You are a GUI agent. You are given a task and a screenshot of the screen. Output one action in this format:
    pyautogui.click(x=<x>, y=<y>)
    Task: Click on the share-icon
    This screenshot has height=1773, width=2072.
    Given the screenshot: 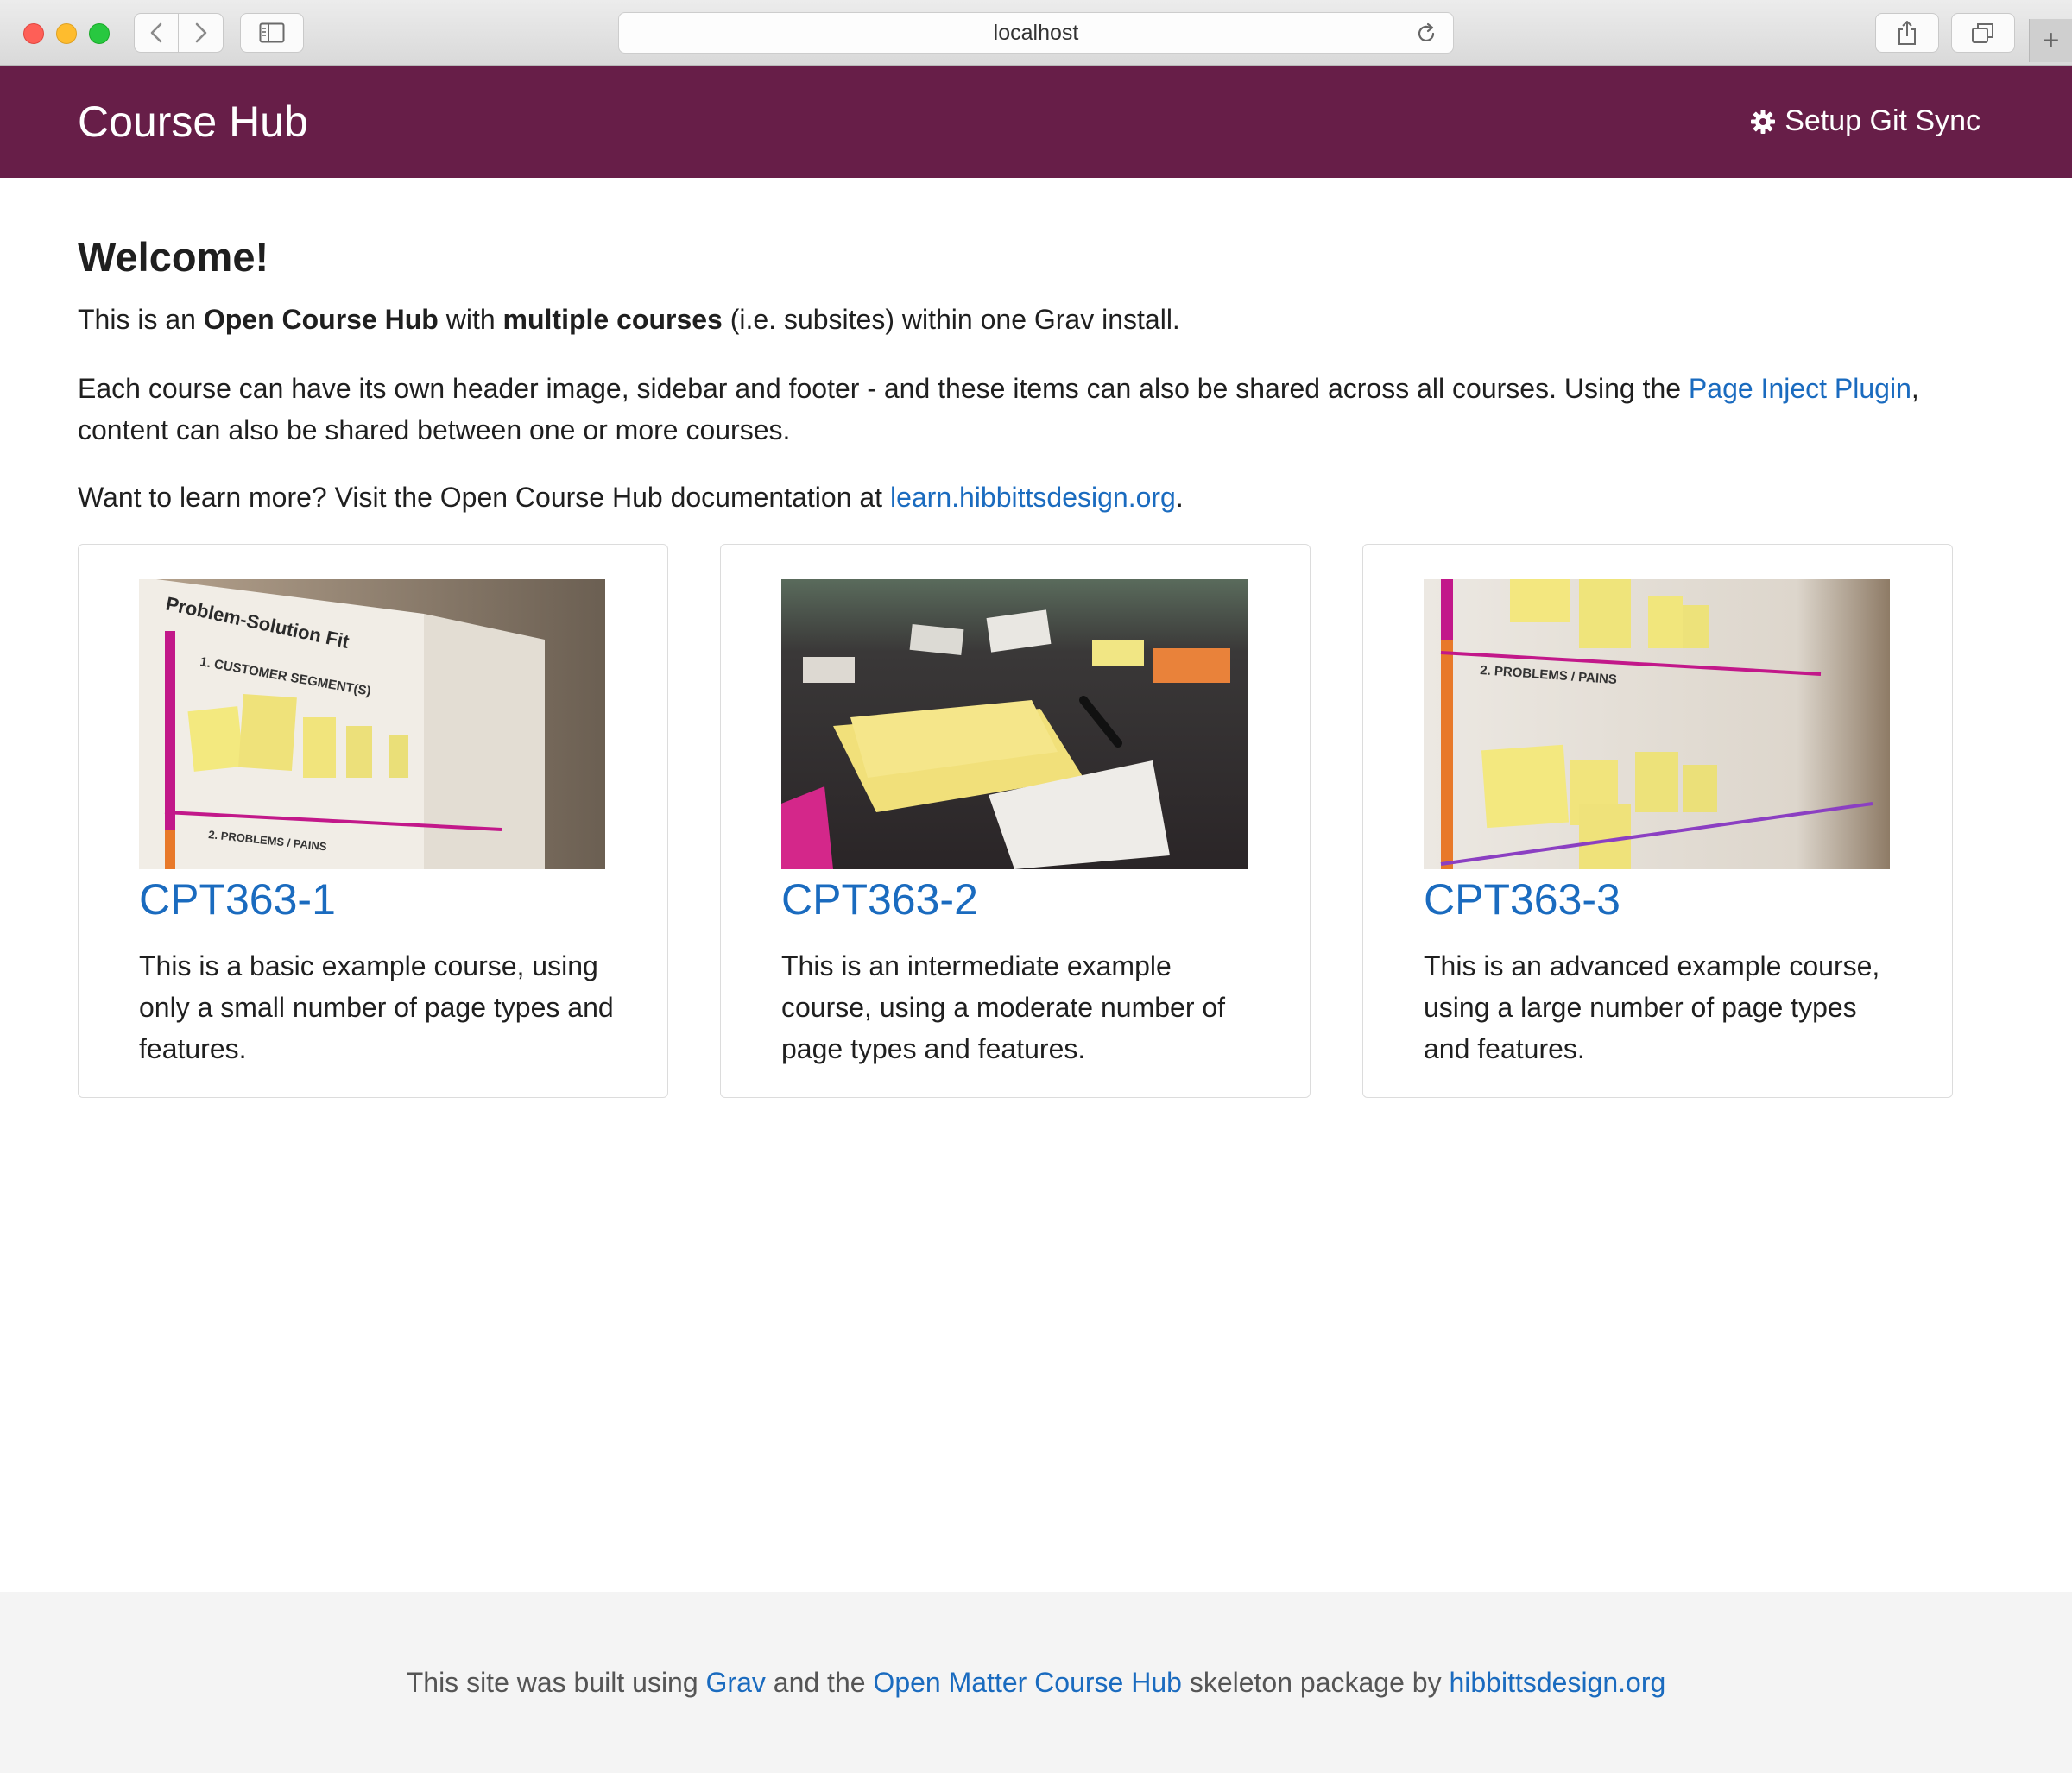 What is the action you would take?
    pyautogui.click(x=1907, y=33)
    